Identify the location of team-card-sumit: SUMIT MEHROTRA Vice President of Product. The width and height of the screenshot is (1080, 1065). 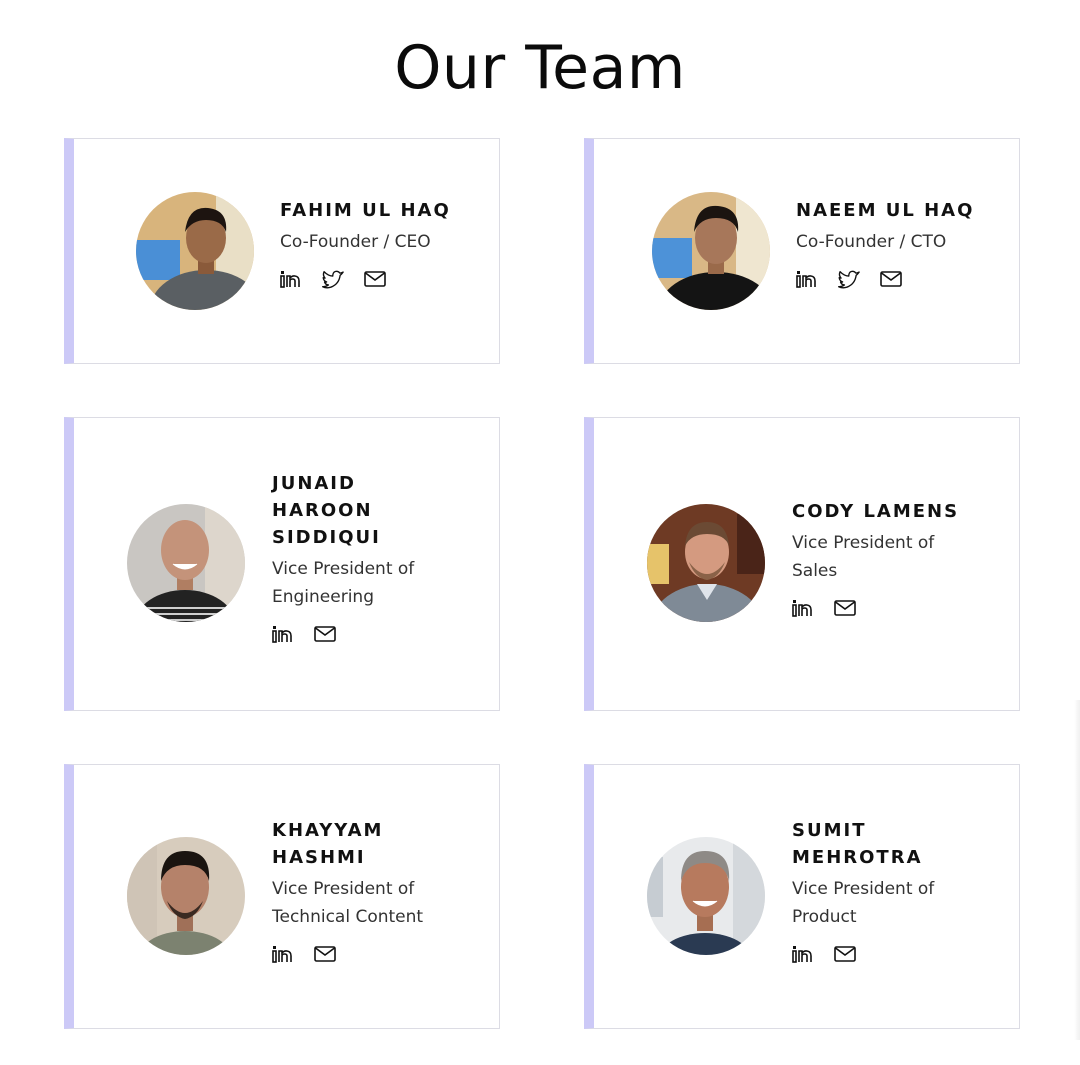
(802, 896).